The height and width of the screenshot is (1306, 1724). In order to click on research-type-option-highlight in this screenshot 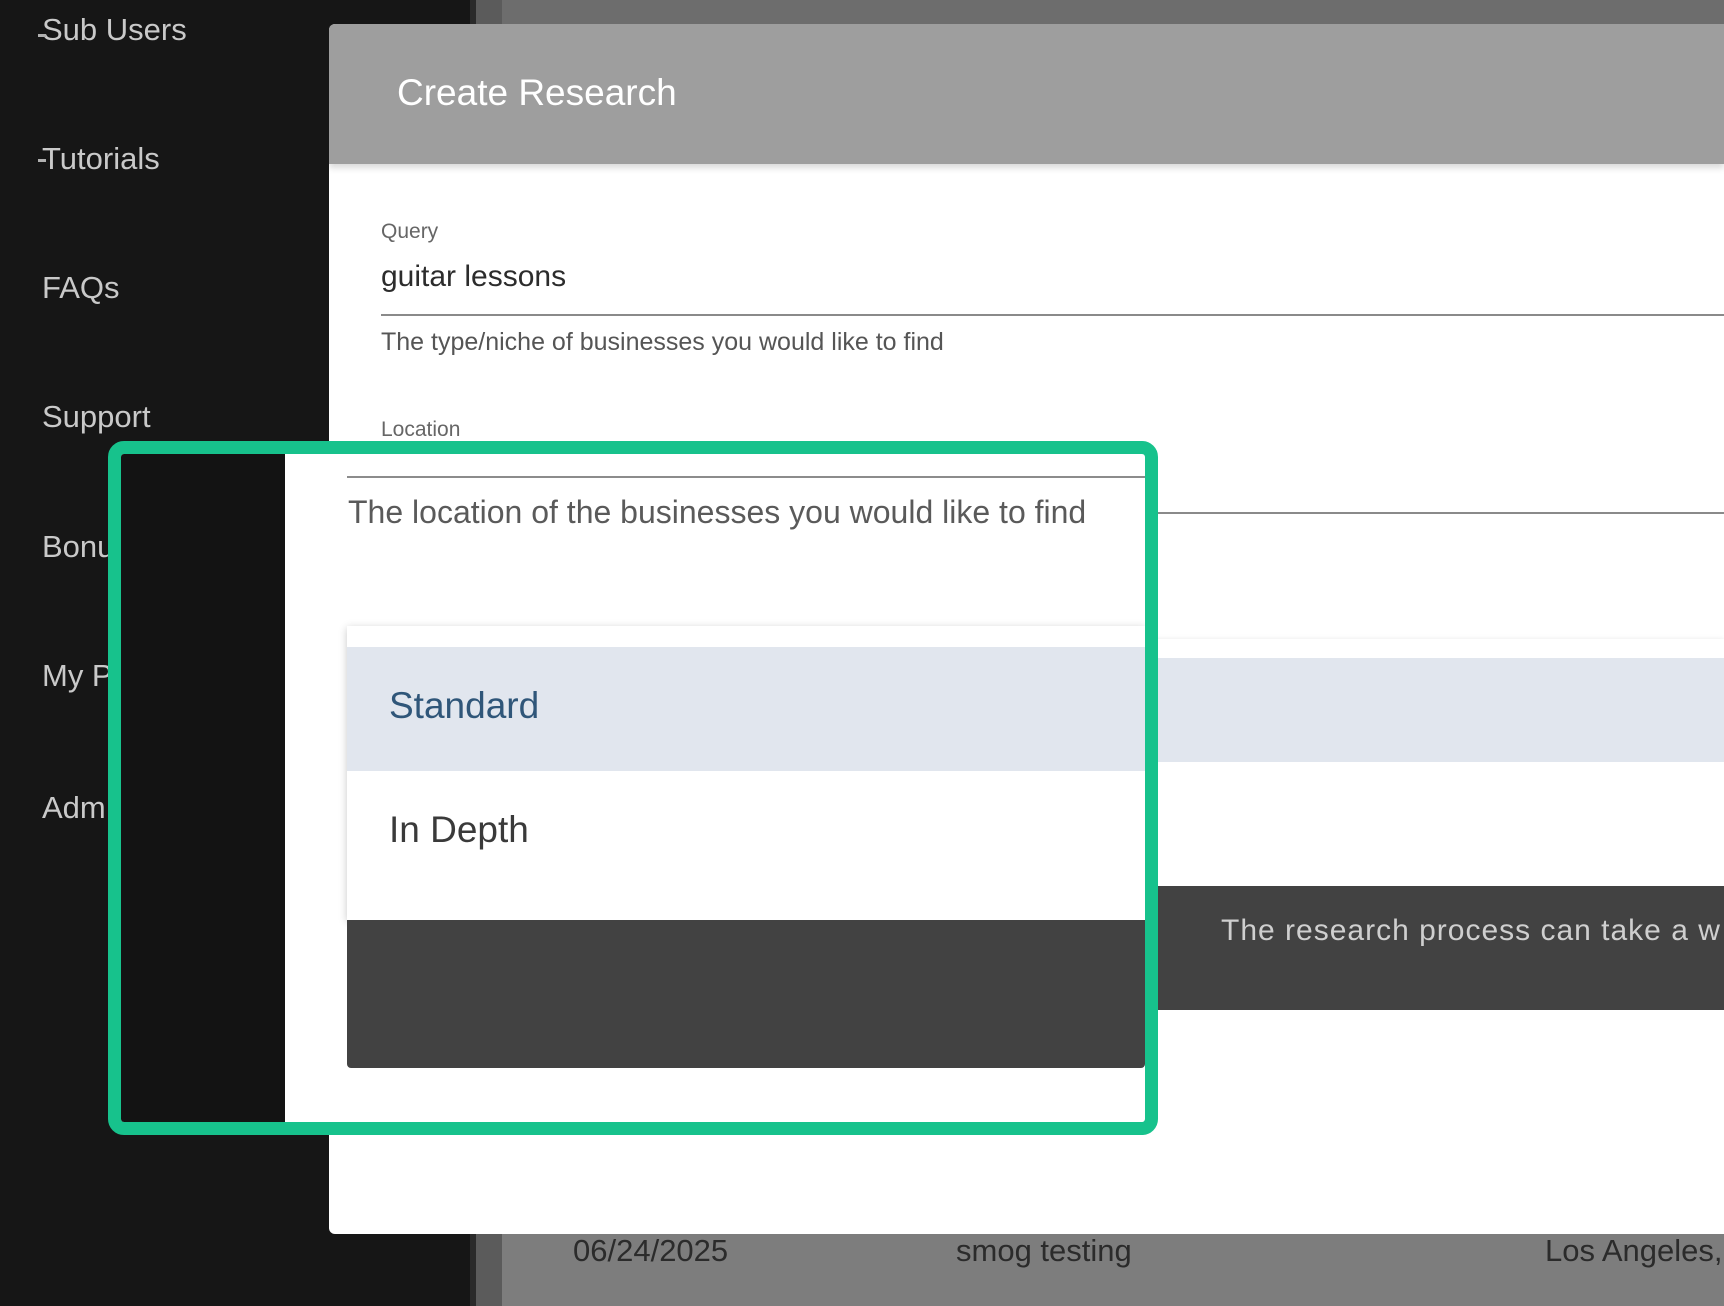, I will do `click(1428, 710)`.